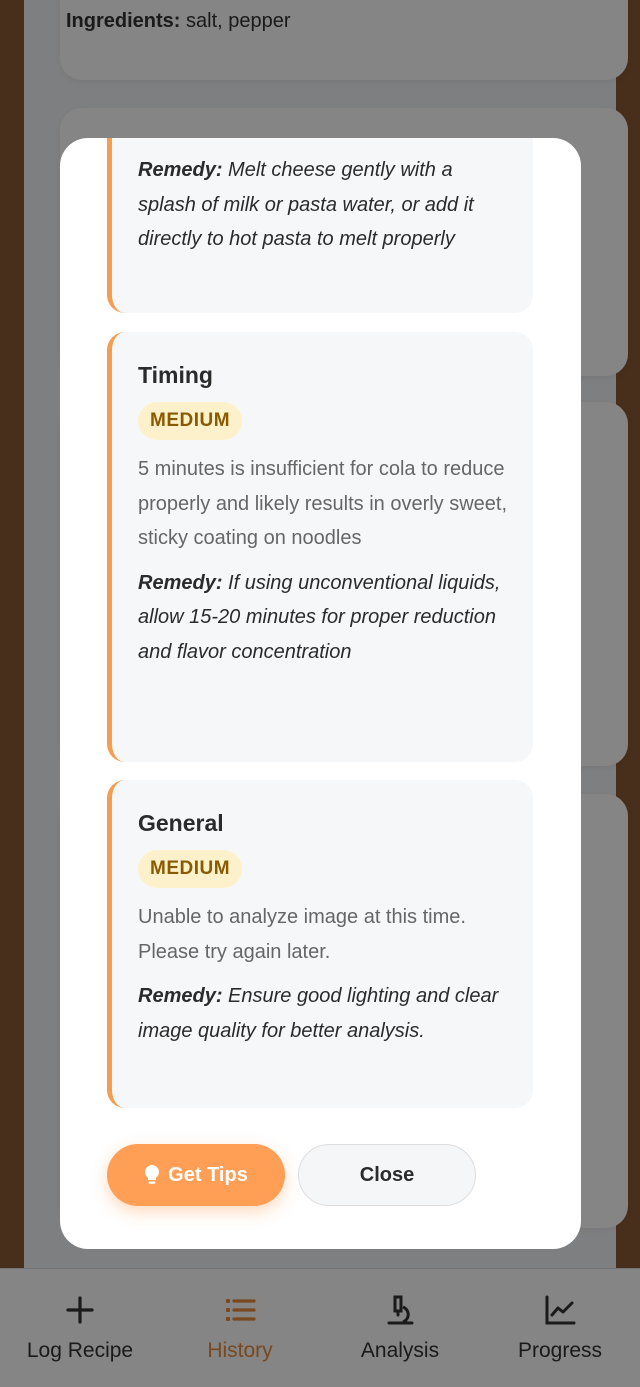  What do you see at coordinates (208, 1174) in the screenshot?
I see `get-tips-label: Get Tips` at bounding box center [208, 1174].